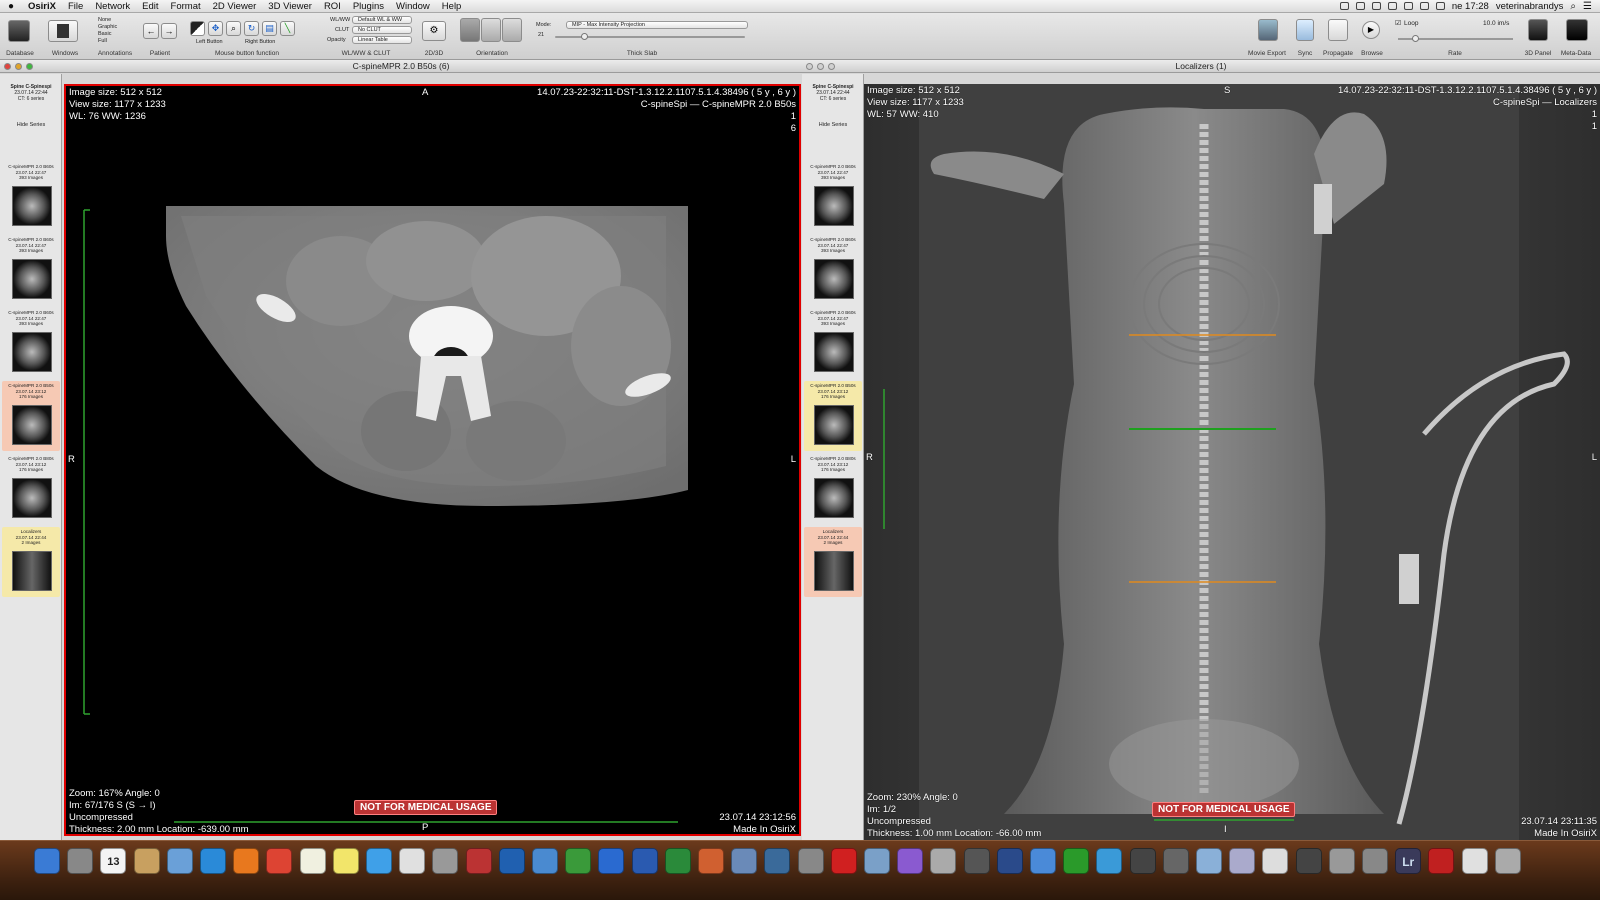  What do you see at coordinates (1507, 861) in the screenshot?
I see `dock-trash-icon` at bounding box center [1507, 861].